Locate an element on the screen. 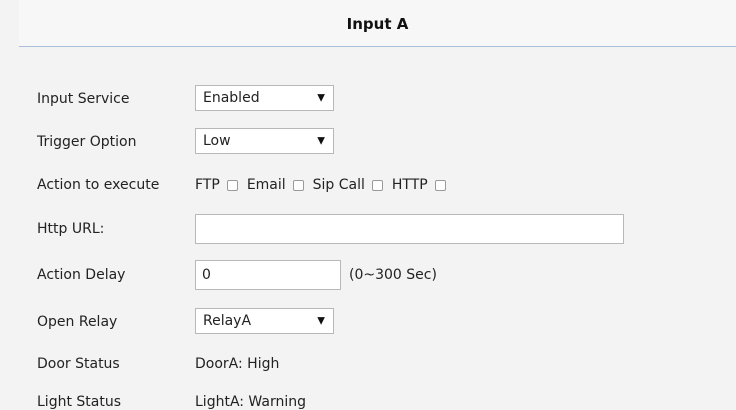 This screenshot has height=410, width=736. trigger-option-select: Low ▼ is located at coordinates (264, 141).